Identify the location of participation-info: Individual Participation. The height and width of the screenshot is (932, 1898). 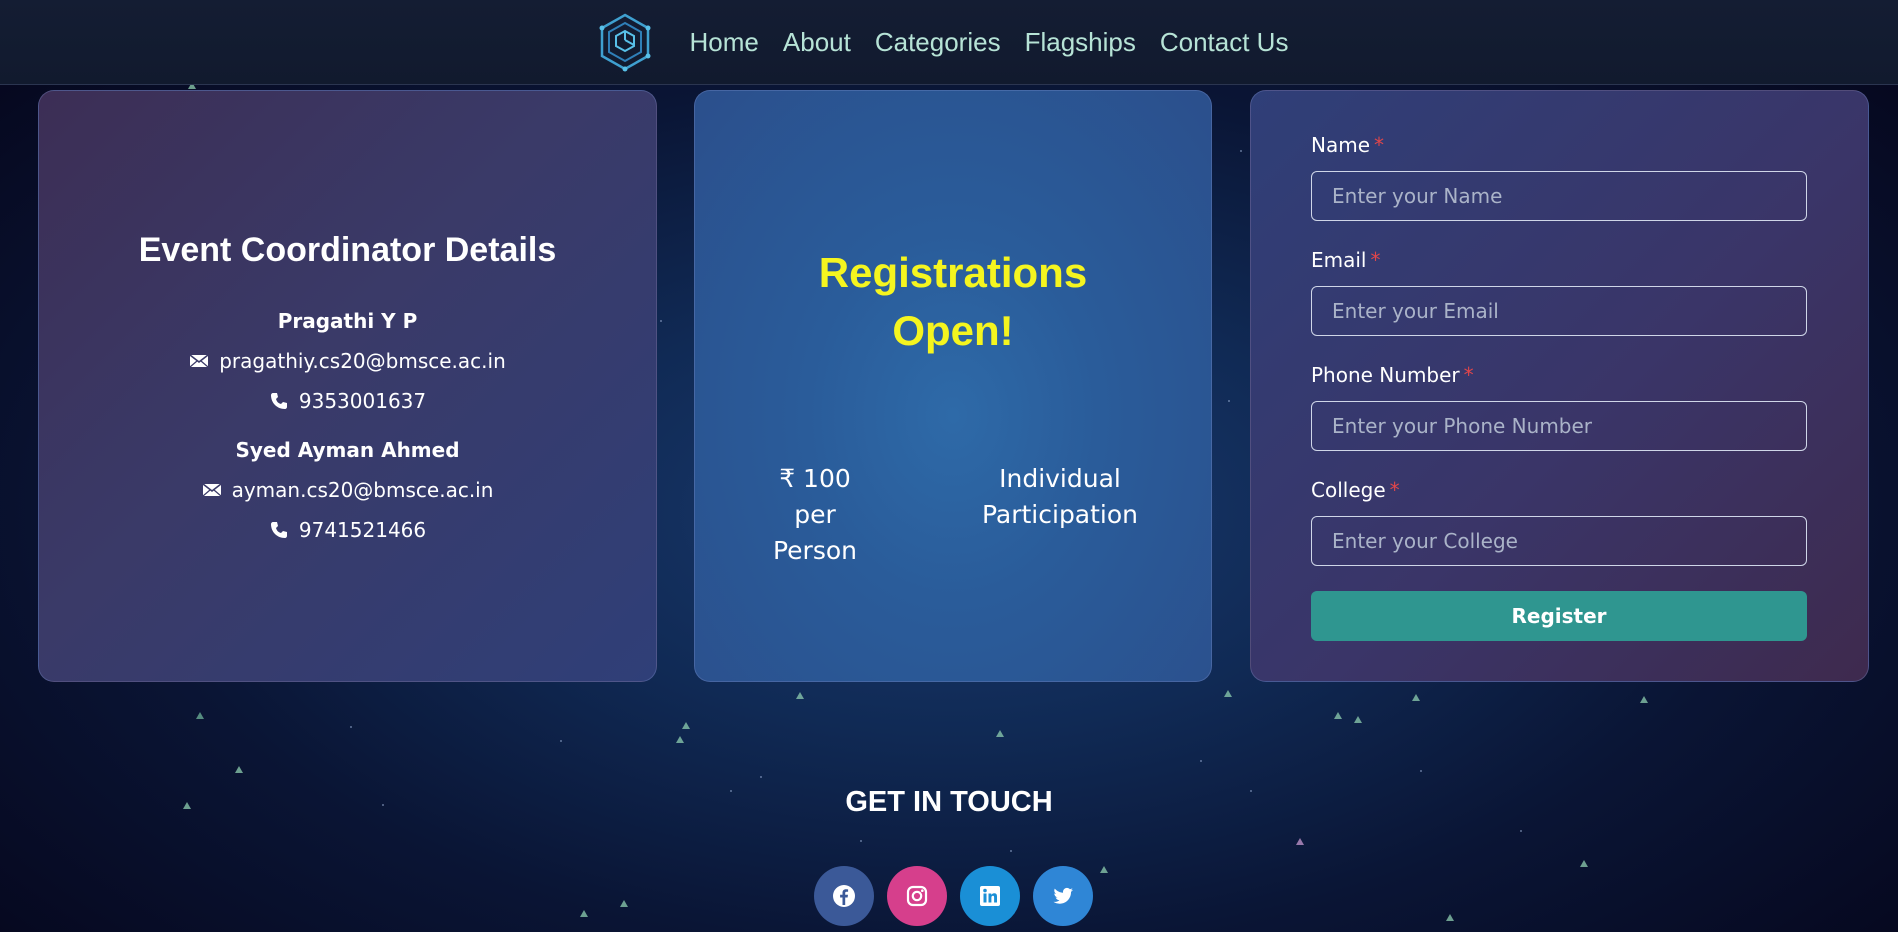
(1060, 497).